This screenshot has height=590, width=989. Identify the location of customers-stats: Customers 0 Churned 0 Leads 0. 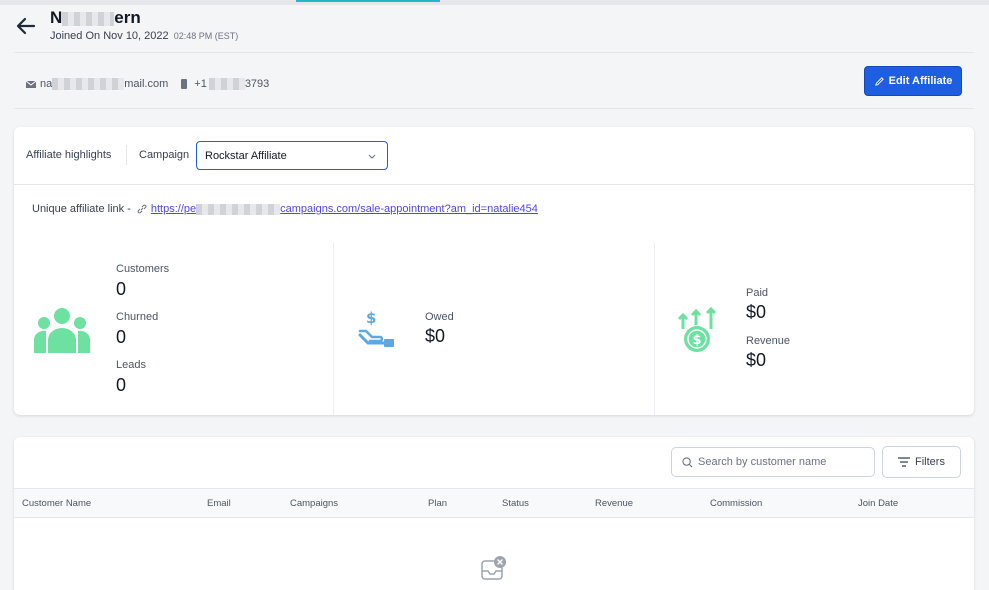
(174, 329).